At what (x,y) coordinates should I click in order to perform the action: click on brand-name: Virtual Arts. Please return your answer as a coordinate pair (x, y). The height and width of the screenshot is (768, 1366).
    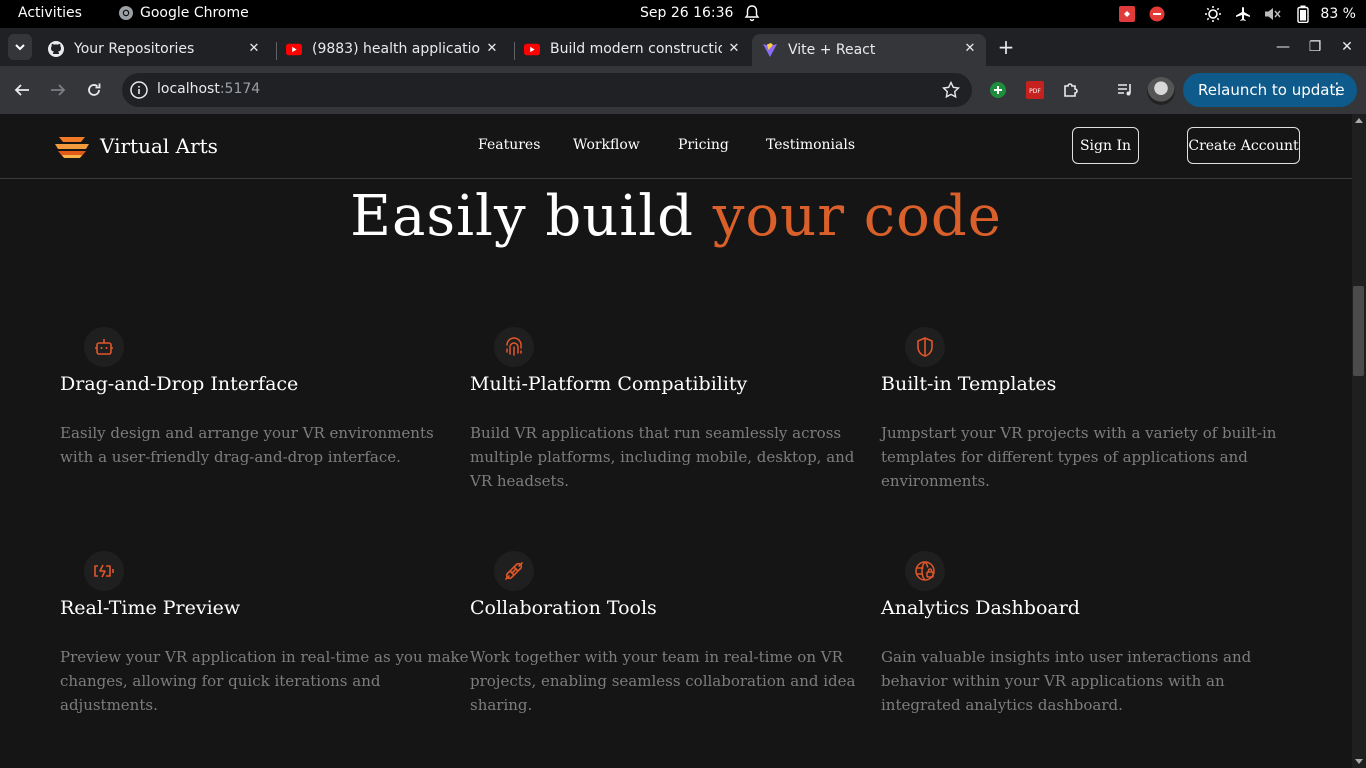
    Looking at the image, I should click on (159, 146).